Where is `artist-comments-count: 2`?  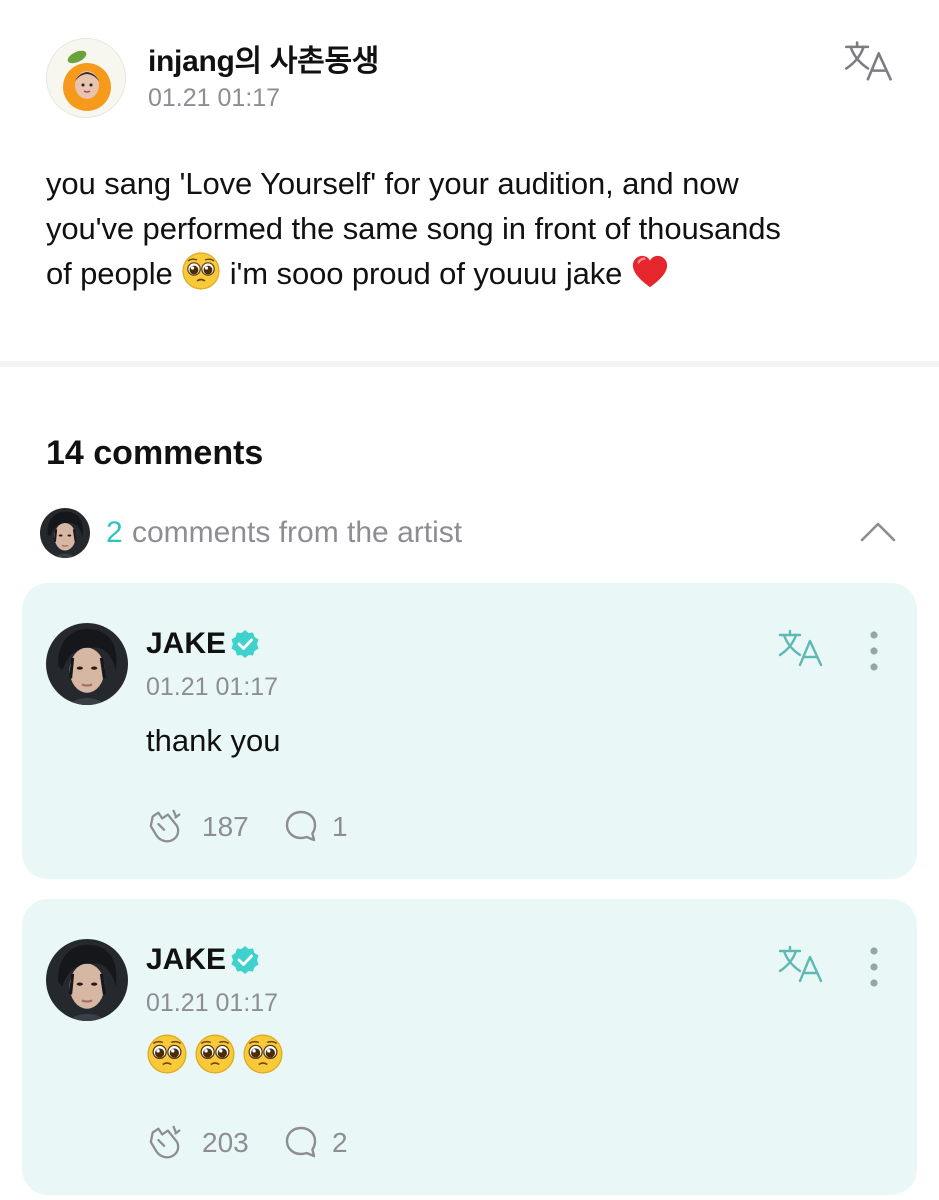 artist-comments-count: 2 is located at coordinates (114, 532).